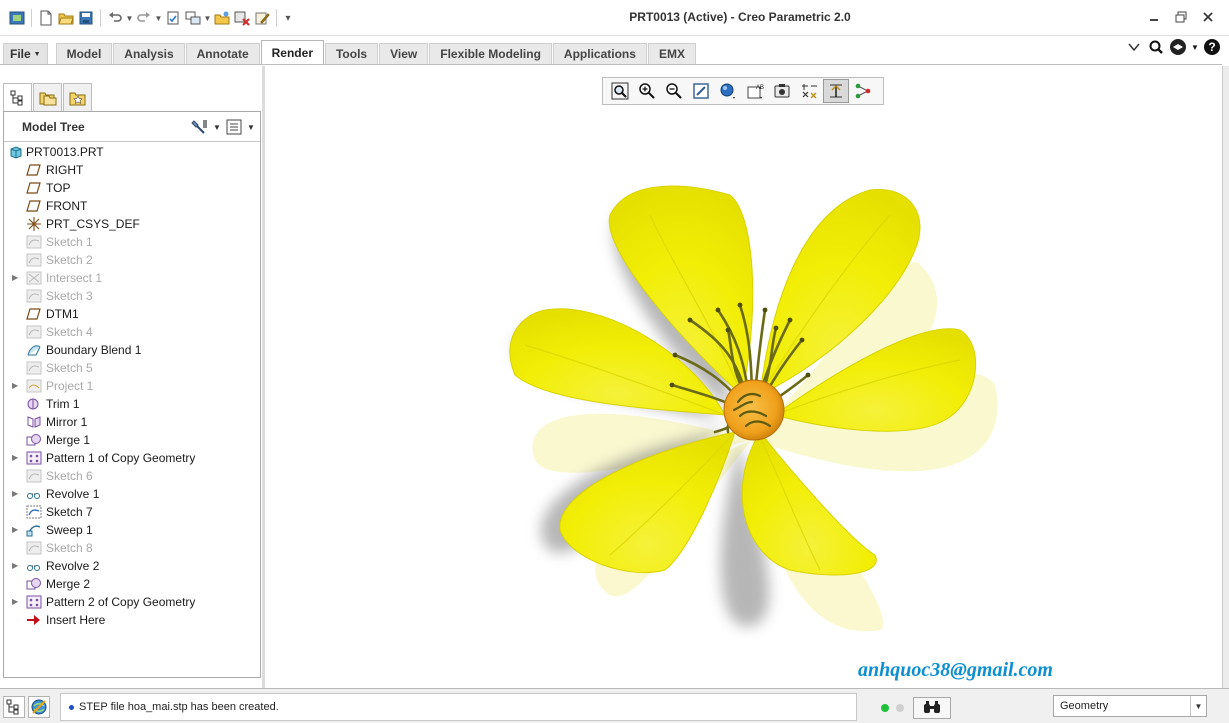 The width and height of the screenshot is (1229, 723). I want to click on tree-item-label: RIGHT, so click(65, 170).